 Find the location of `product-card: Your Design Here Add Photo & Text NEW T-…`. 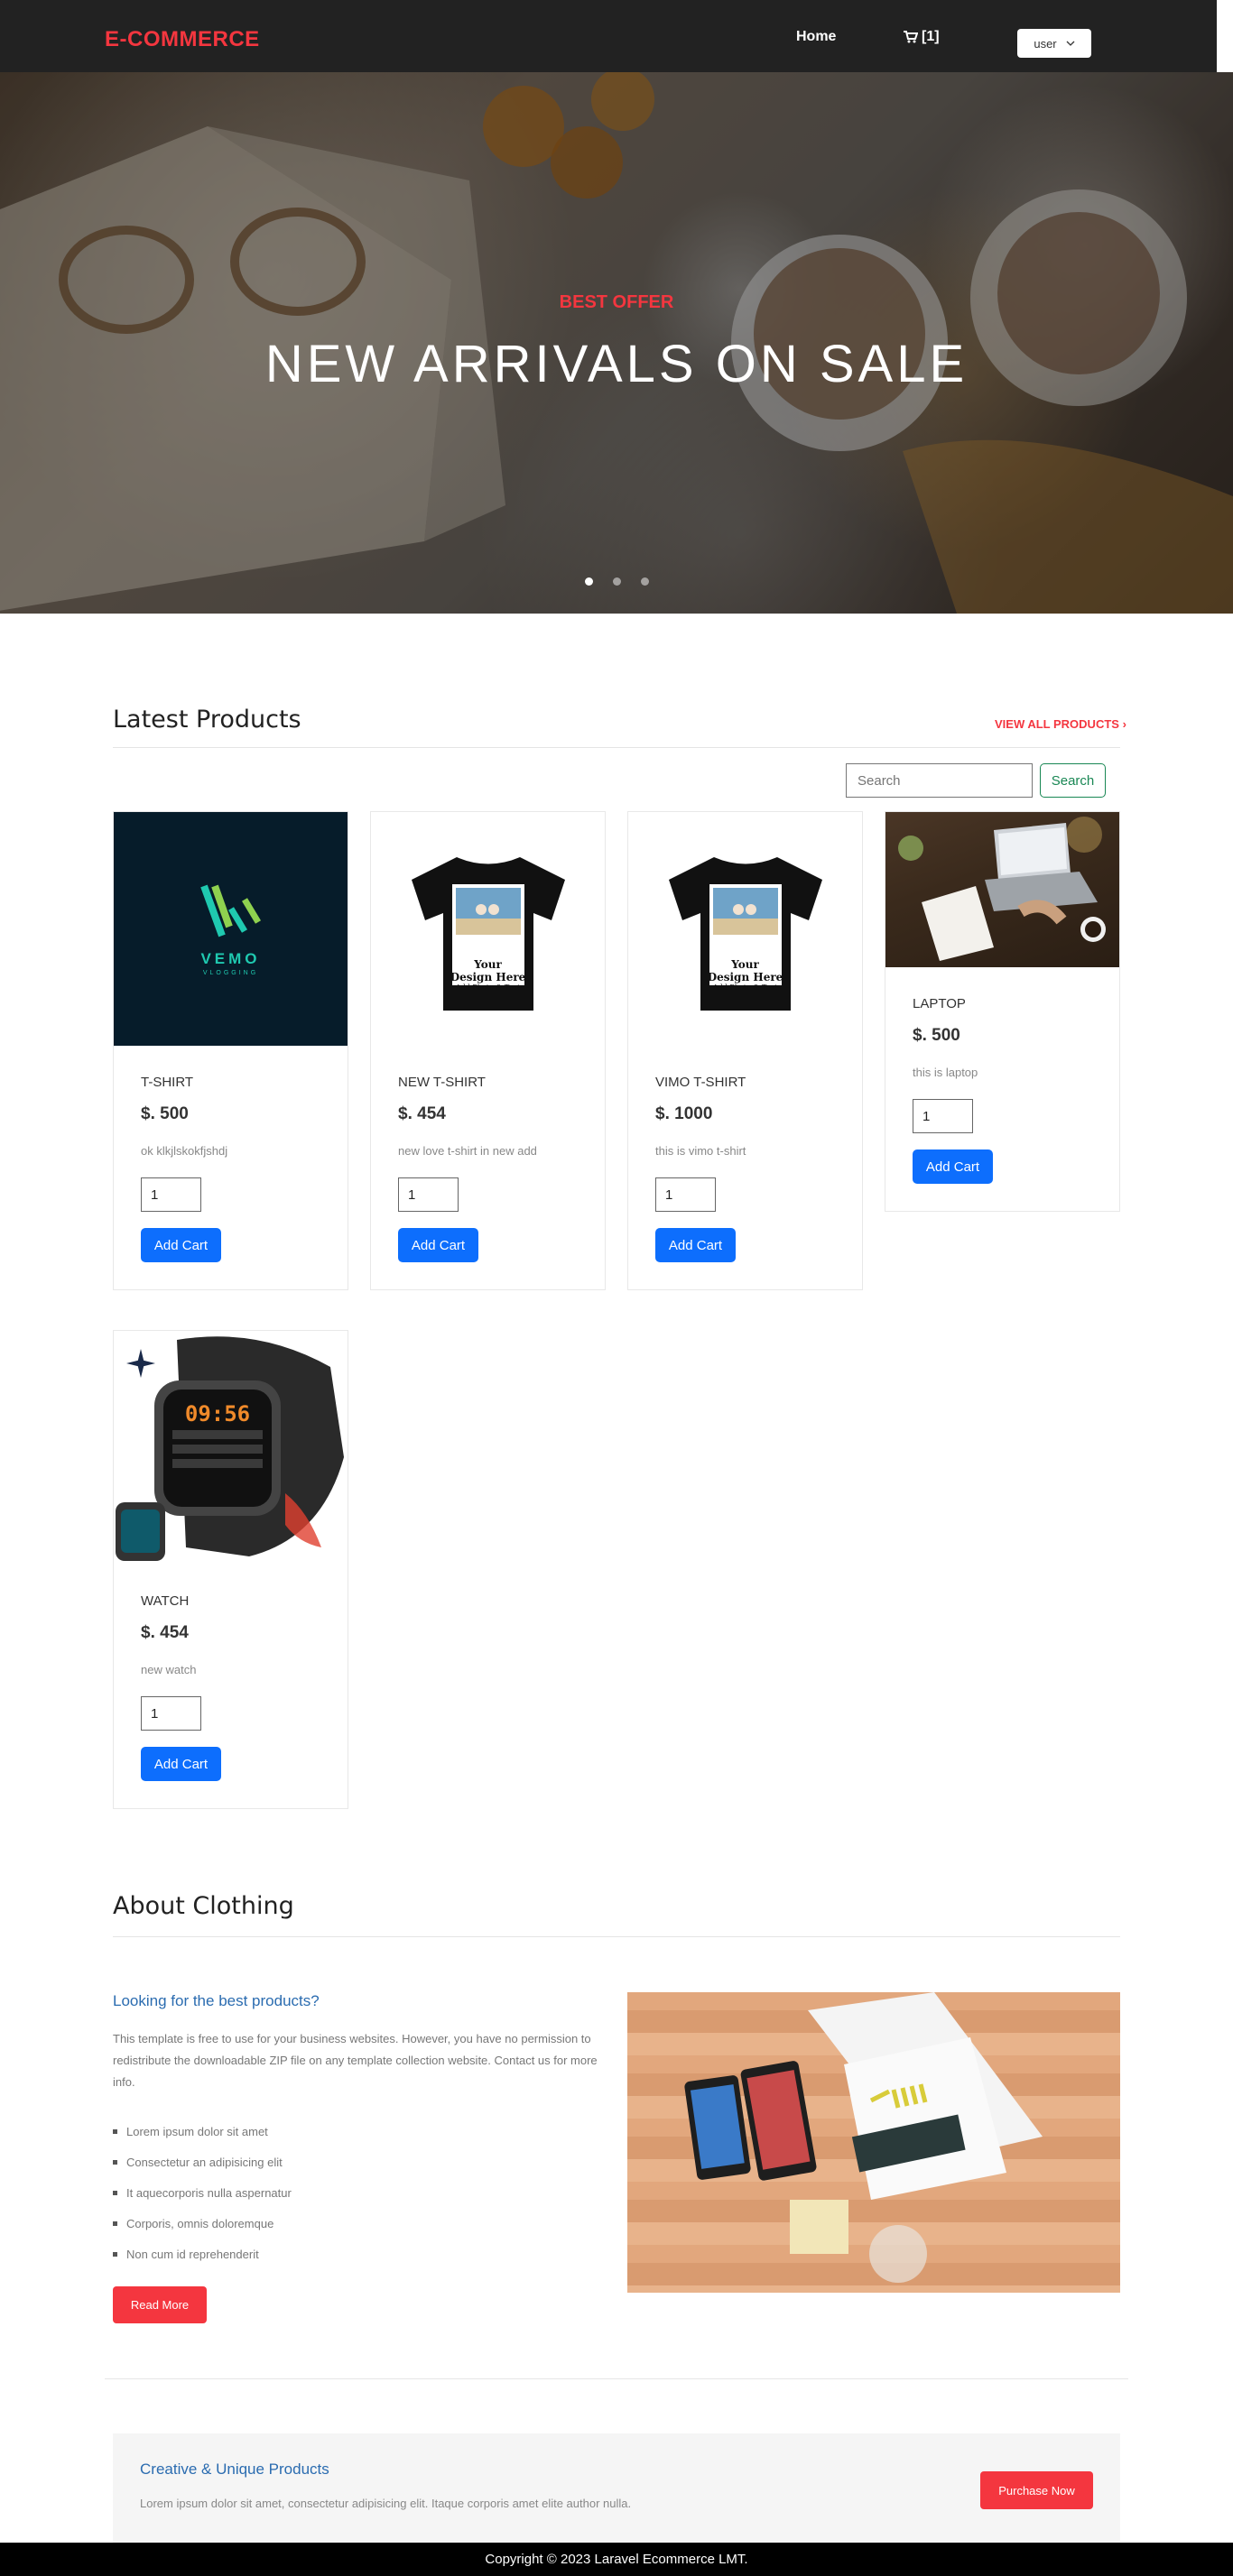

product-card: Your Design Here Add Photo & Text NEW T-… is located at coordinates (488, 1050).